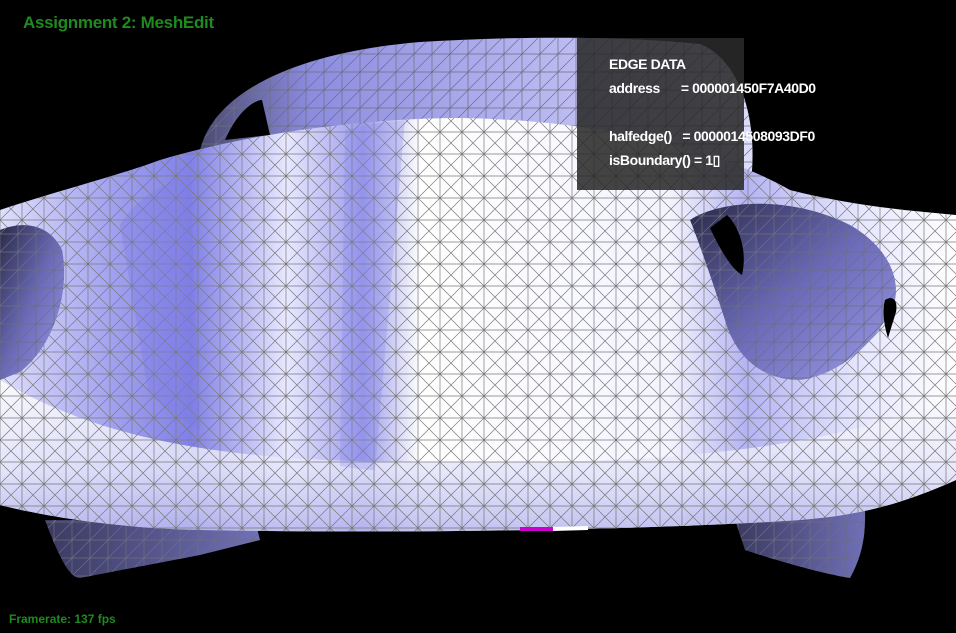 This screenshot has width=956, height=633. Describe the element at coordinates (647, 64) in the screenshot. I see `edge-data-heading: EDGE DATA` at that location.